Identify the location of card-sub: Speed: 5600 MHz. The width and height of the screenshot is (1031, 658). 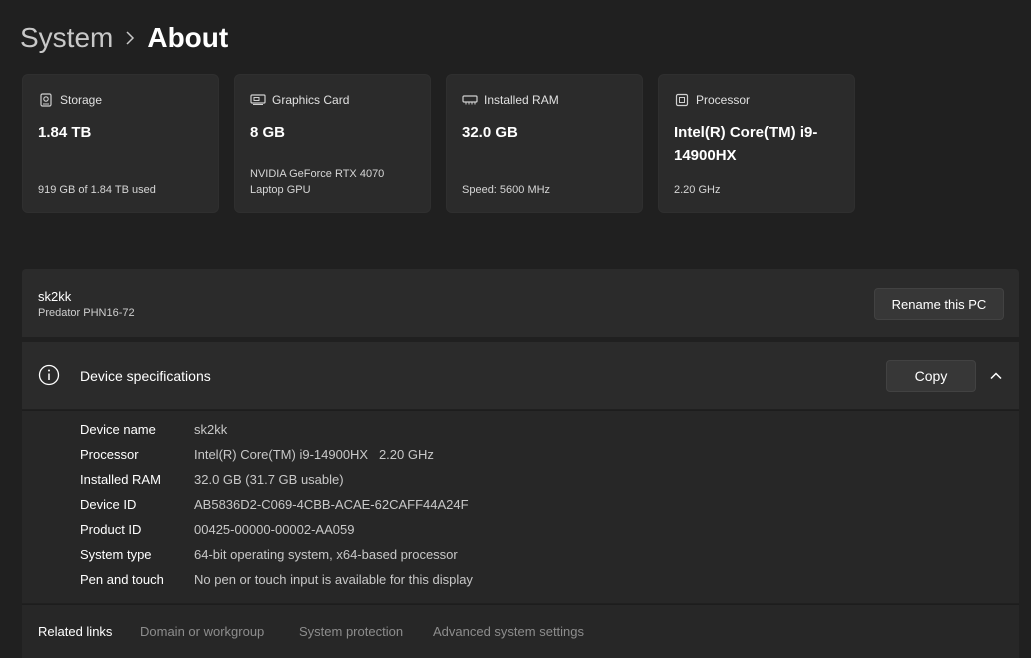
(506, 190).